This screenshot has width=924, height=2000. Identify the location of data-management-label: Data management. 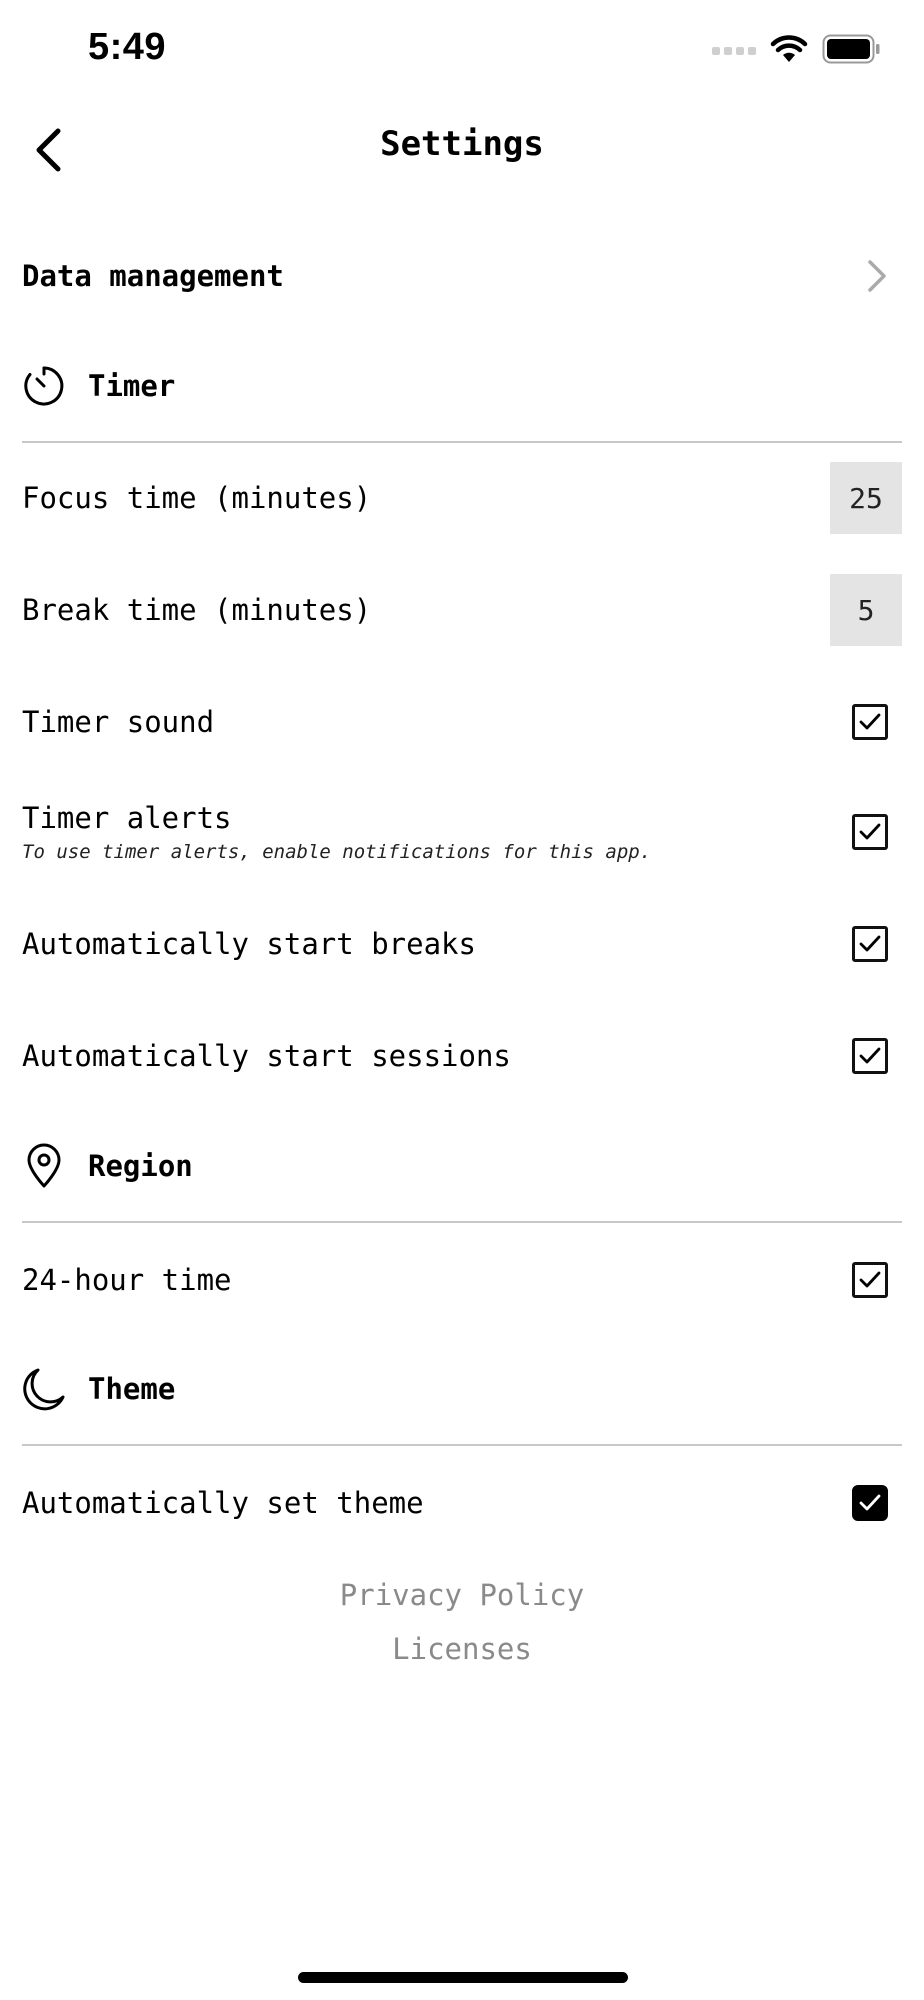
(153, 276).